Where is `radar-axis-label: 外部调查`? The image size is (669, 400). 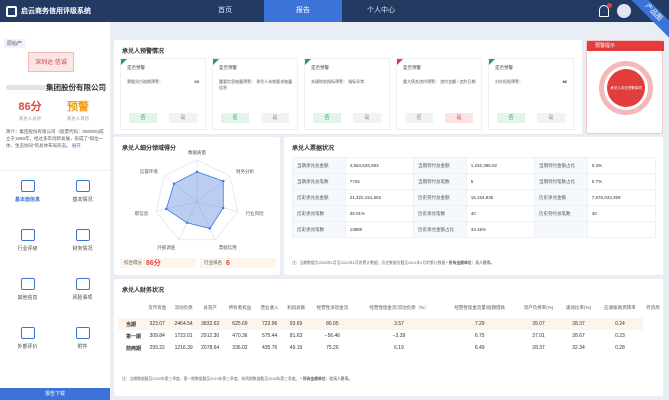
radar-axis-label: 外部调查 is located at coordinates (166, 247).